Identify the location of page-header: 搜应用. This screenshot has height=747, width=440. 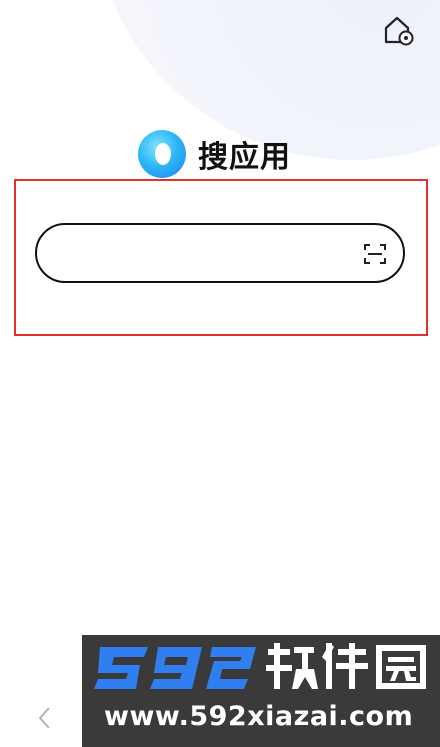
(214, 154).